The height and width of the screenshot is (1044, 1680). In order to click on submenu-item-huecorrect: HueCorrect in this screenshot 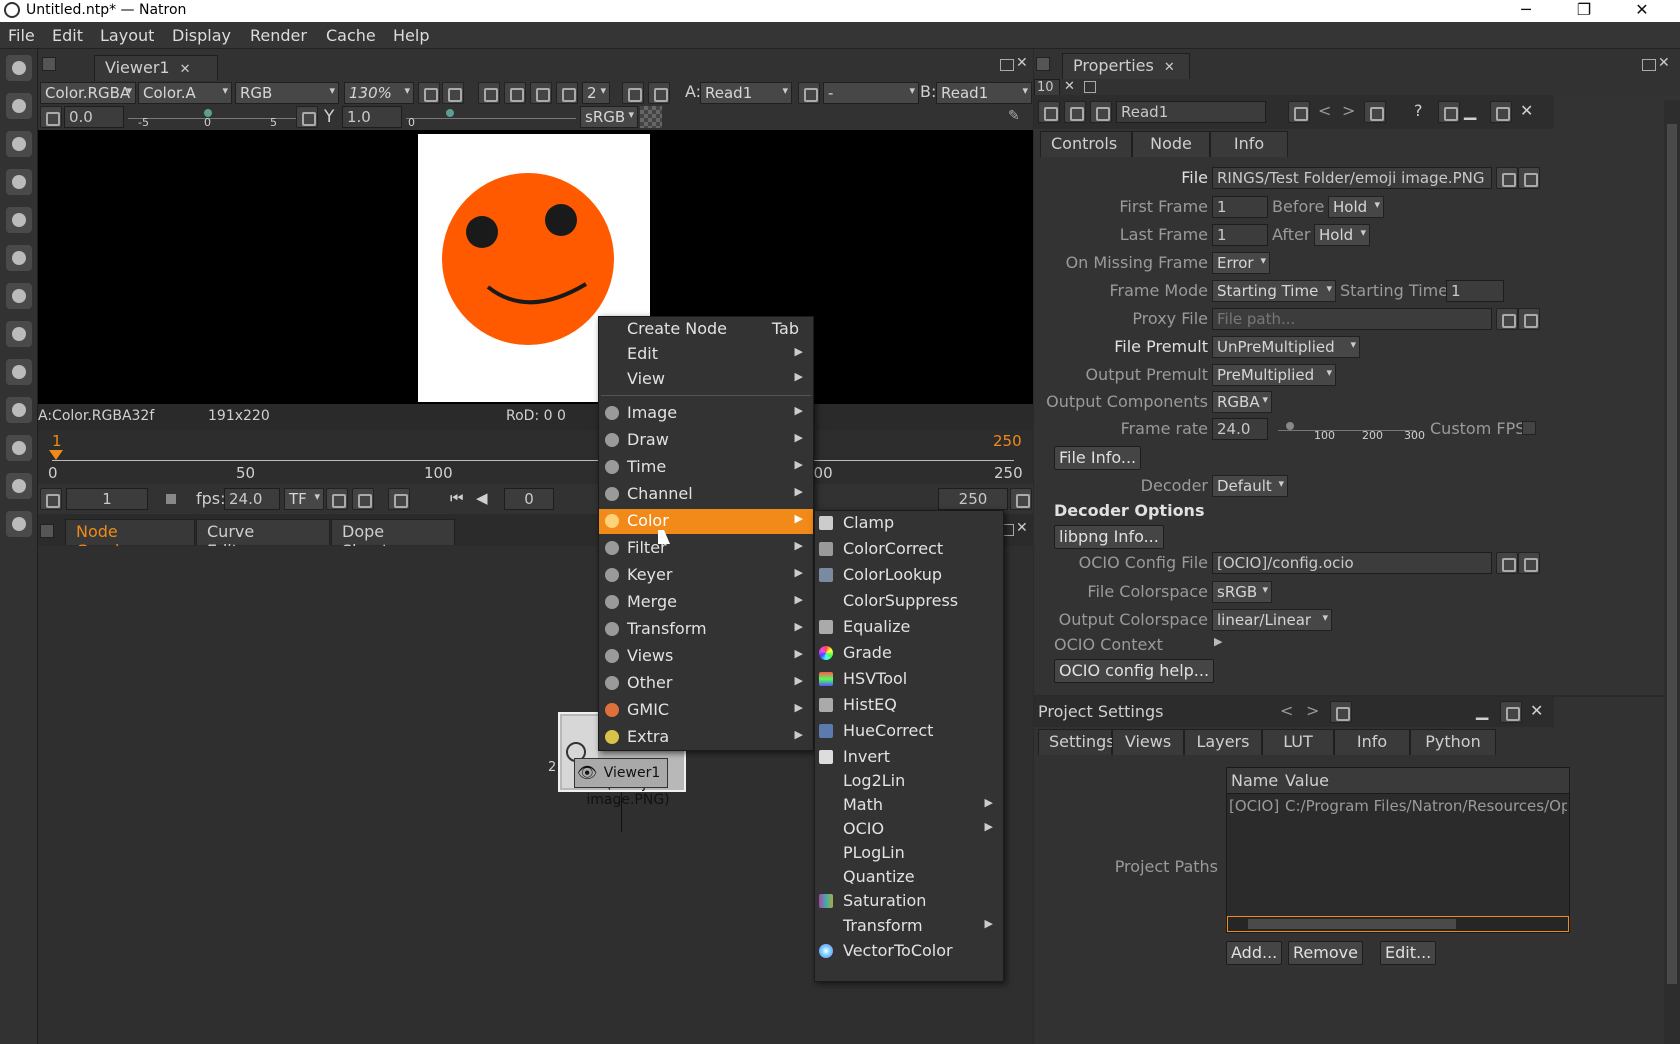, I will do `click(909, 731)`.